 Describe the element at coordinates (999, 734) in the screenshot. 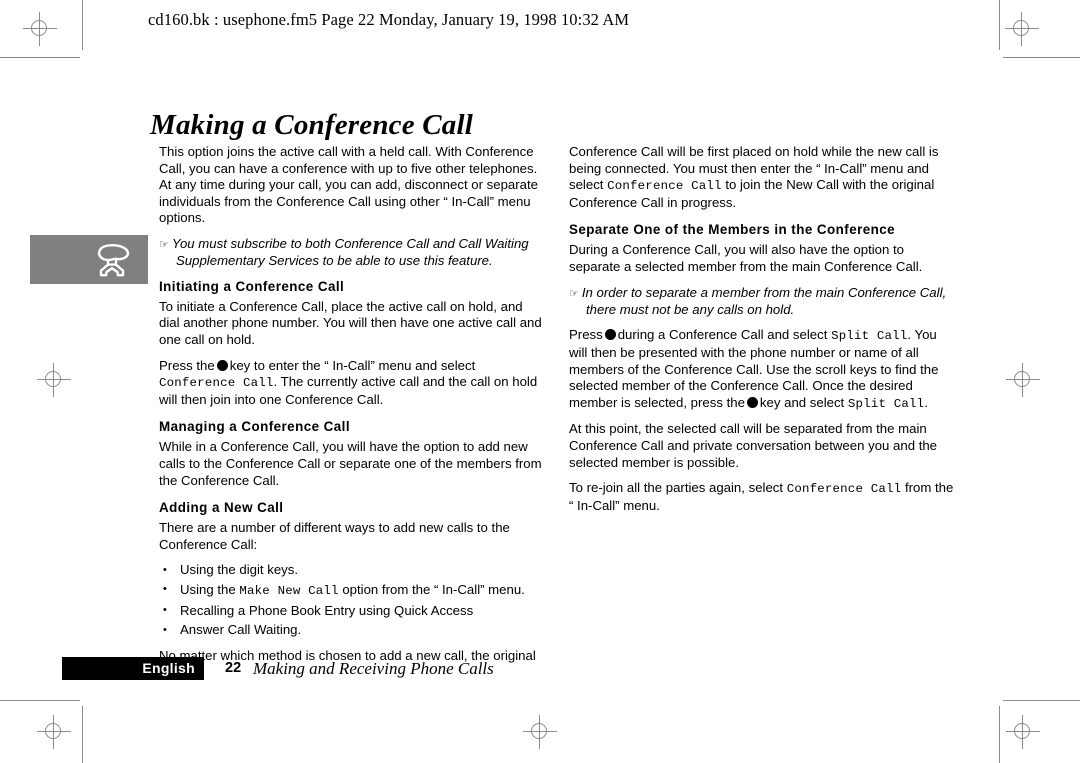

I see `trim-rule-bottom-right-vertical` at that location.